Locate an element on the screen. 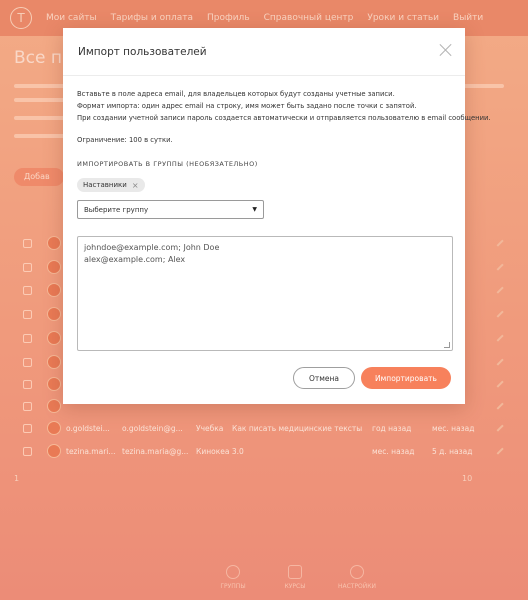 Image resolution: width=528 pixels, height=600 pixels. modal-title: Импорт пользователей is located at coordinates (142, 51).